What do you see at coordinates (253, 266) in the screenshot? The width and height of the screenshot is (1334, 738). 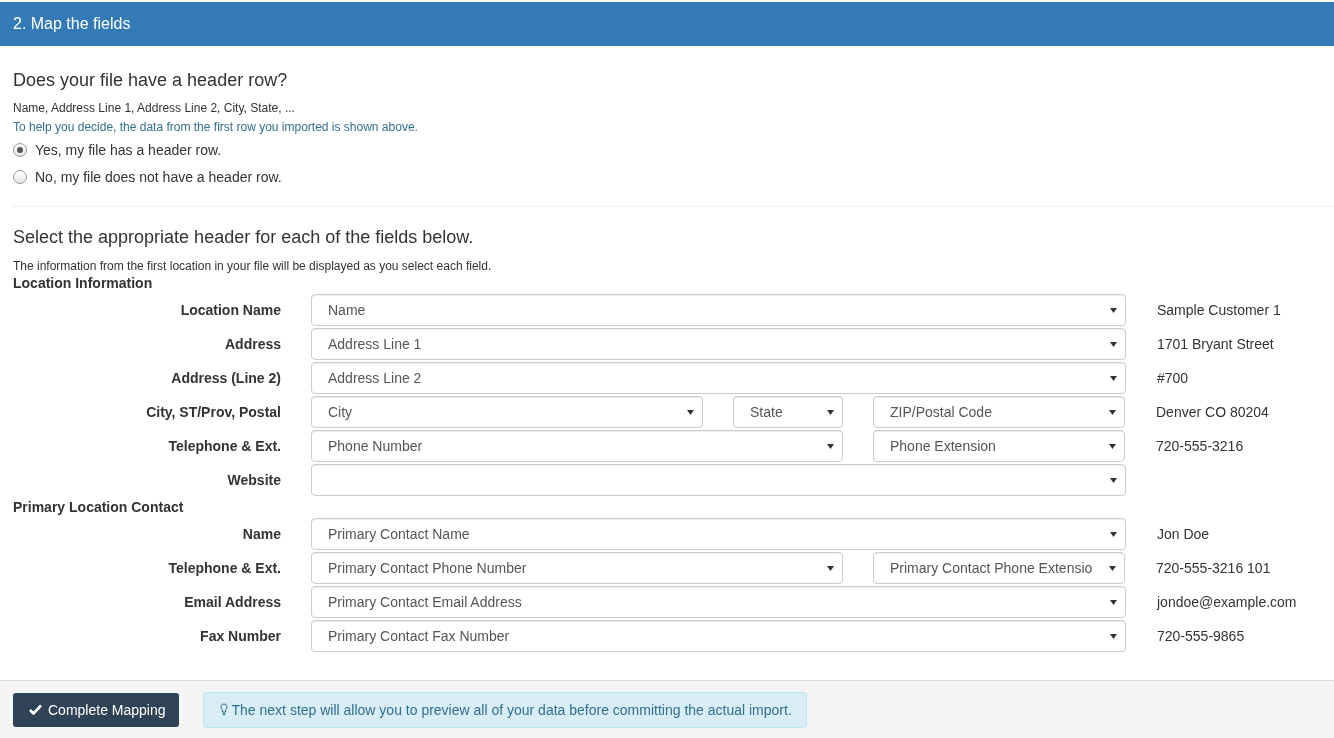 I see `info-text: The information from the first location in your file will be displayed as you select each field.` at bounding box center [253, 266].